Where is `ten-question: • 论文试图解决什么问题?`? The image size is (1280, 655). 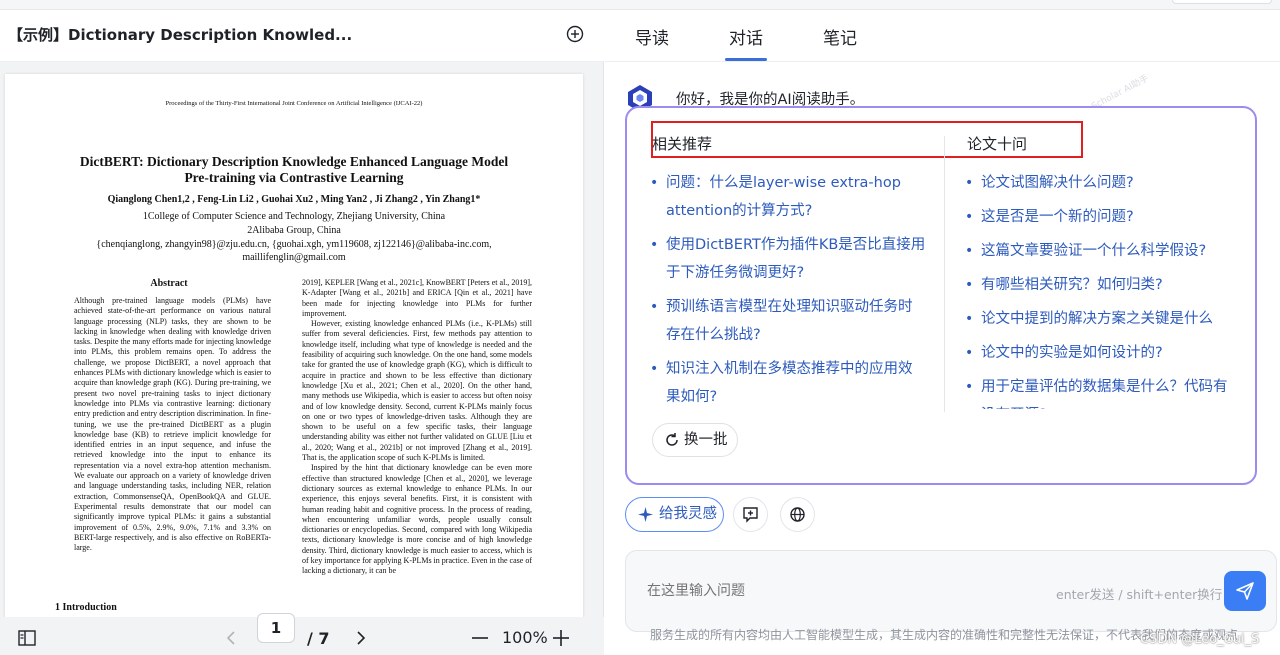 ten-question: • 论文试图解决什么问题? is located at coordinates (1105, 183).